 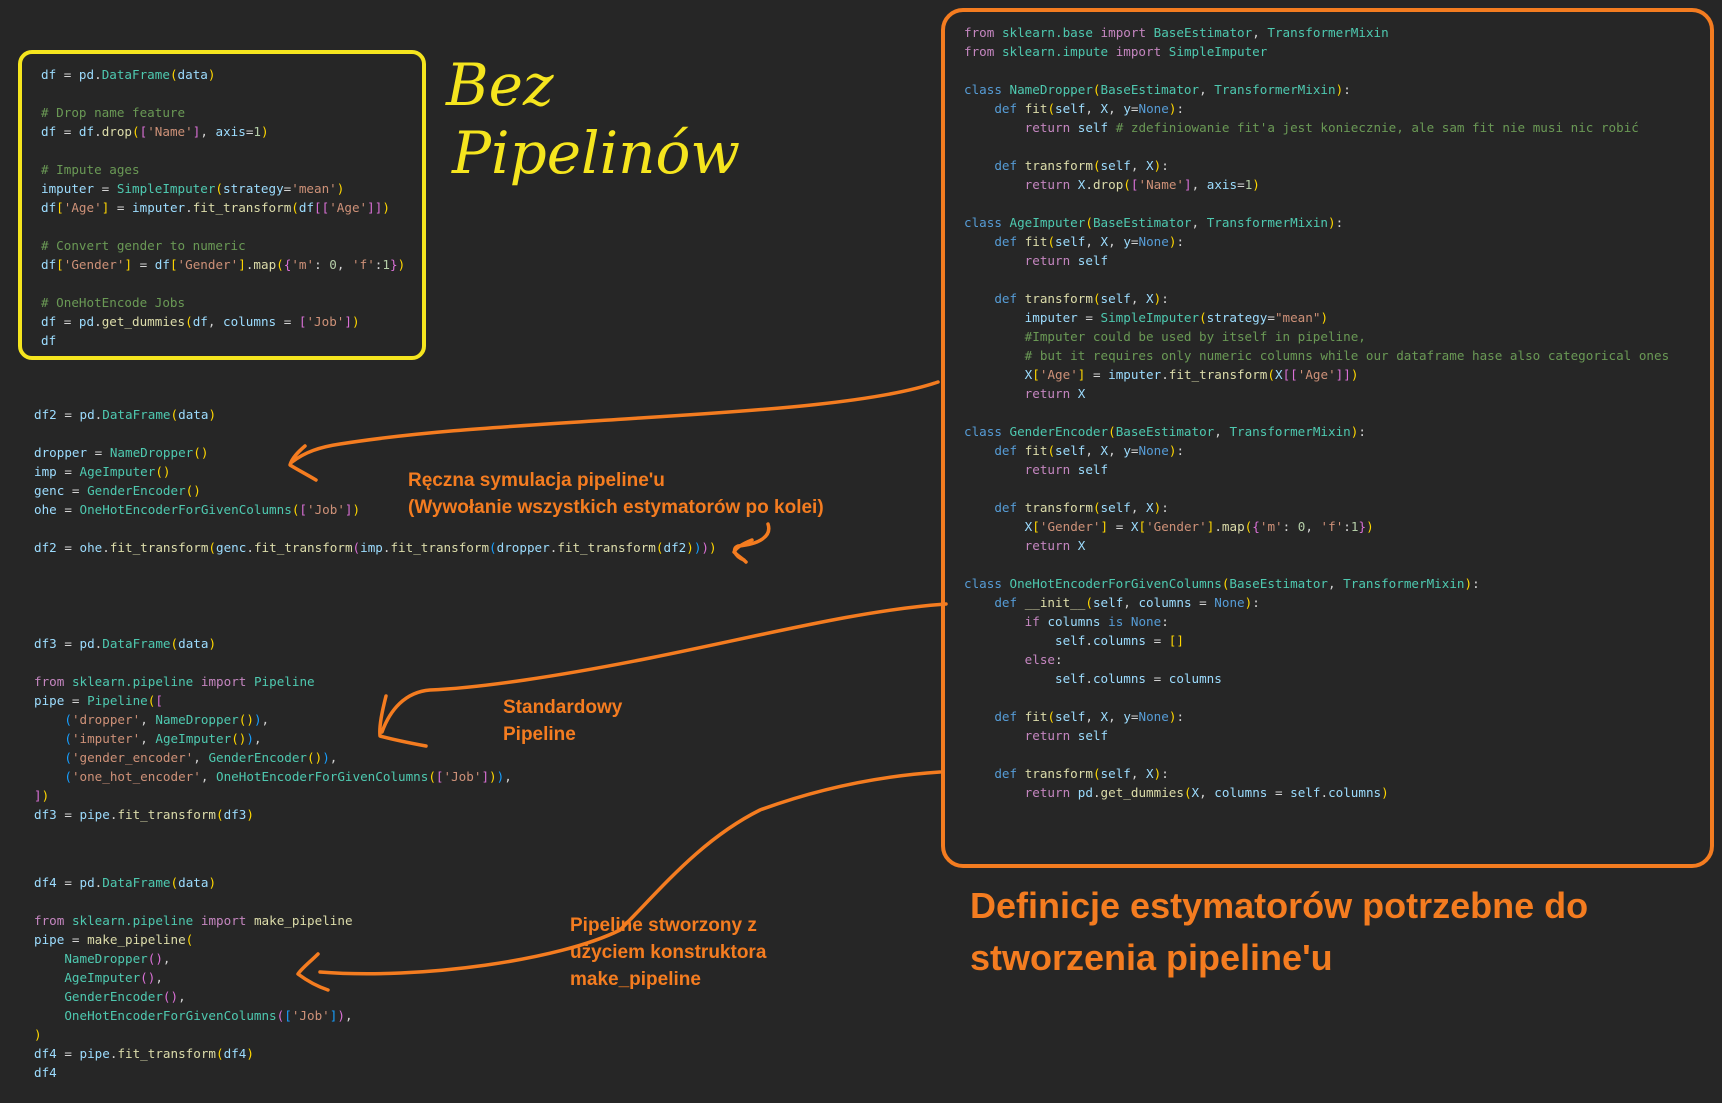 I want to click on arrow-definitions-to-manual, so click(x=615, y=422).